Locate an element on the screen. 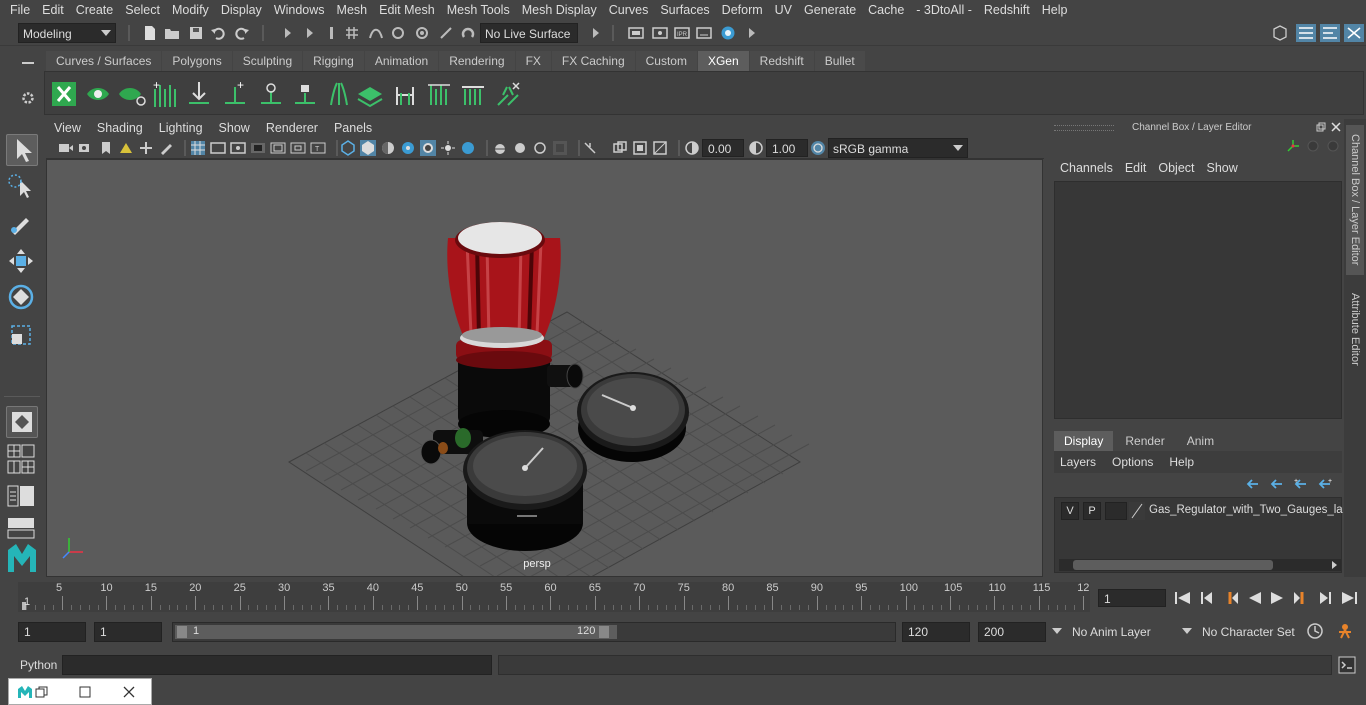  shelf-tab-rigging: Rigging is located at coordinates (333, 61).